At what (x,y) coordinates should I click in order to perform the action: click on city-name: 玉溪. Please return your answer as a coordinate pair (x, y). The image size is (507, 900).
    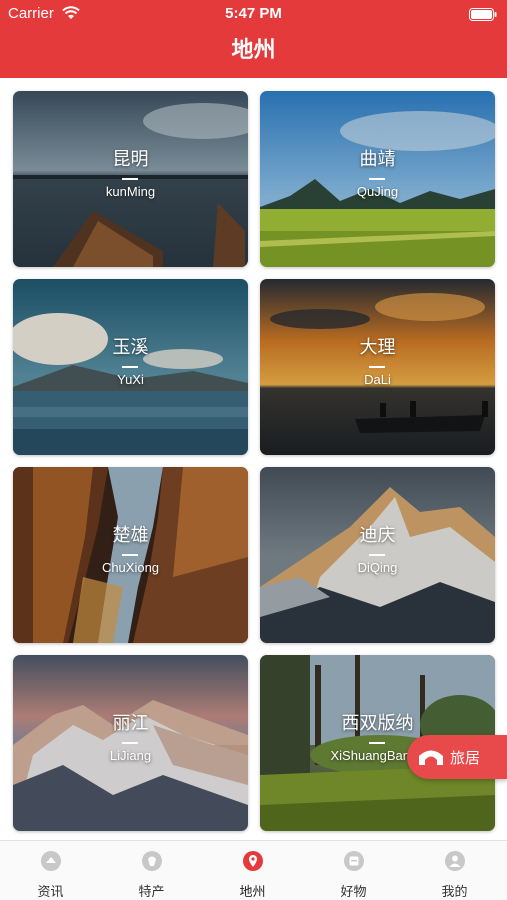
    Looking at the image, I should click on (130, 347).